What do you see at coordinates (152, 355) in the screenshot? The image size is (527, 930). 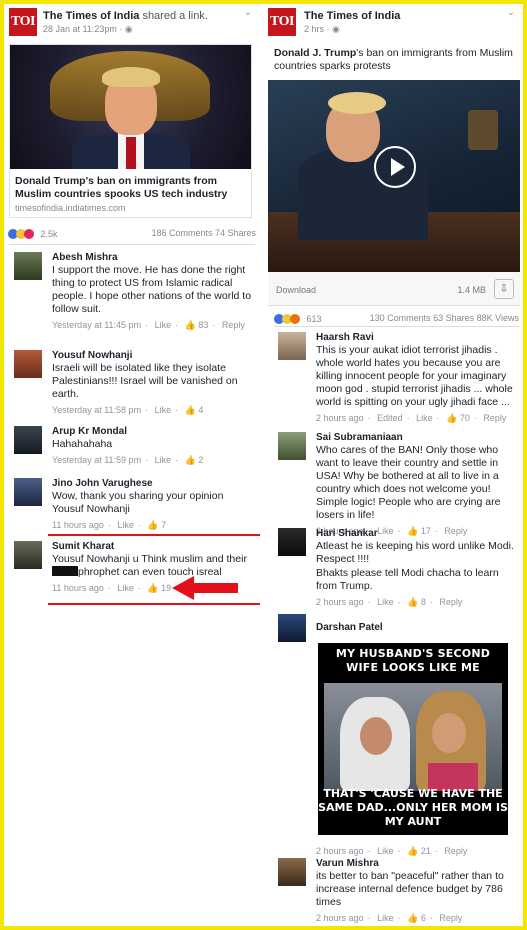 I see `commenter-name: Yousuf Nowhanji` at bounding box center [152, 355].